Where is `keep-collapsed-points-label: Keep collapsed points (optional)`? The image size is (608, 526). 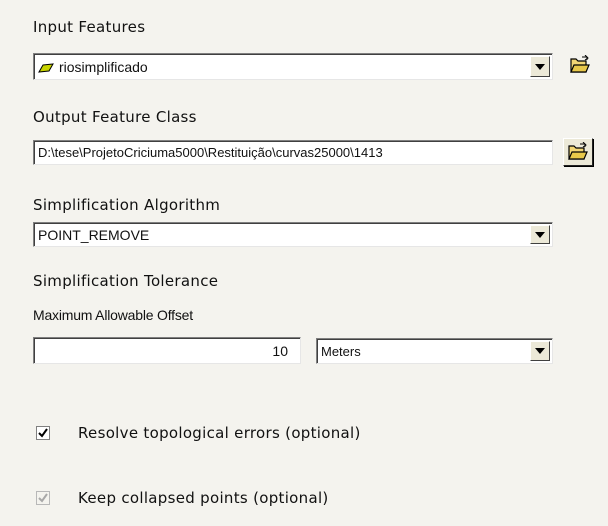 keep-collapsed-points-label: Keep collapsed points (optional) is located at coordinates (203, 498).